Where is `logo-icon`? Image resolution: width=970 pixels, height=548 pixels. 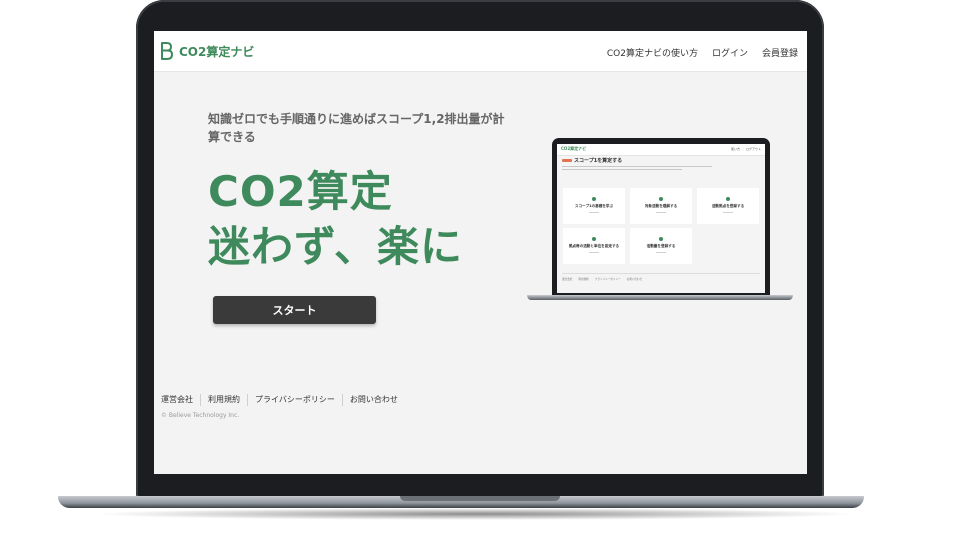 logo-icon is located at coordinates (167, 51).